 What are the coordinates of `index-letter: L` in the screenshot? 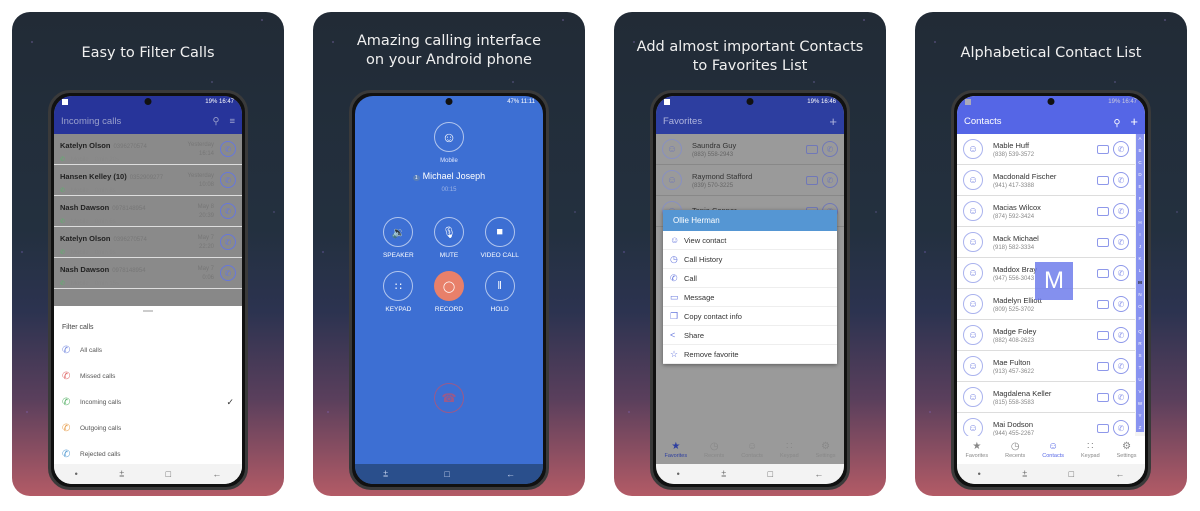 It's located at (1140, 270).